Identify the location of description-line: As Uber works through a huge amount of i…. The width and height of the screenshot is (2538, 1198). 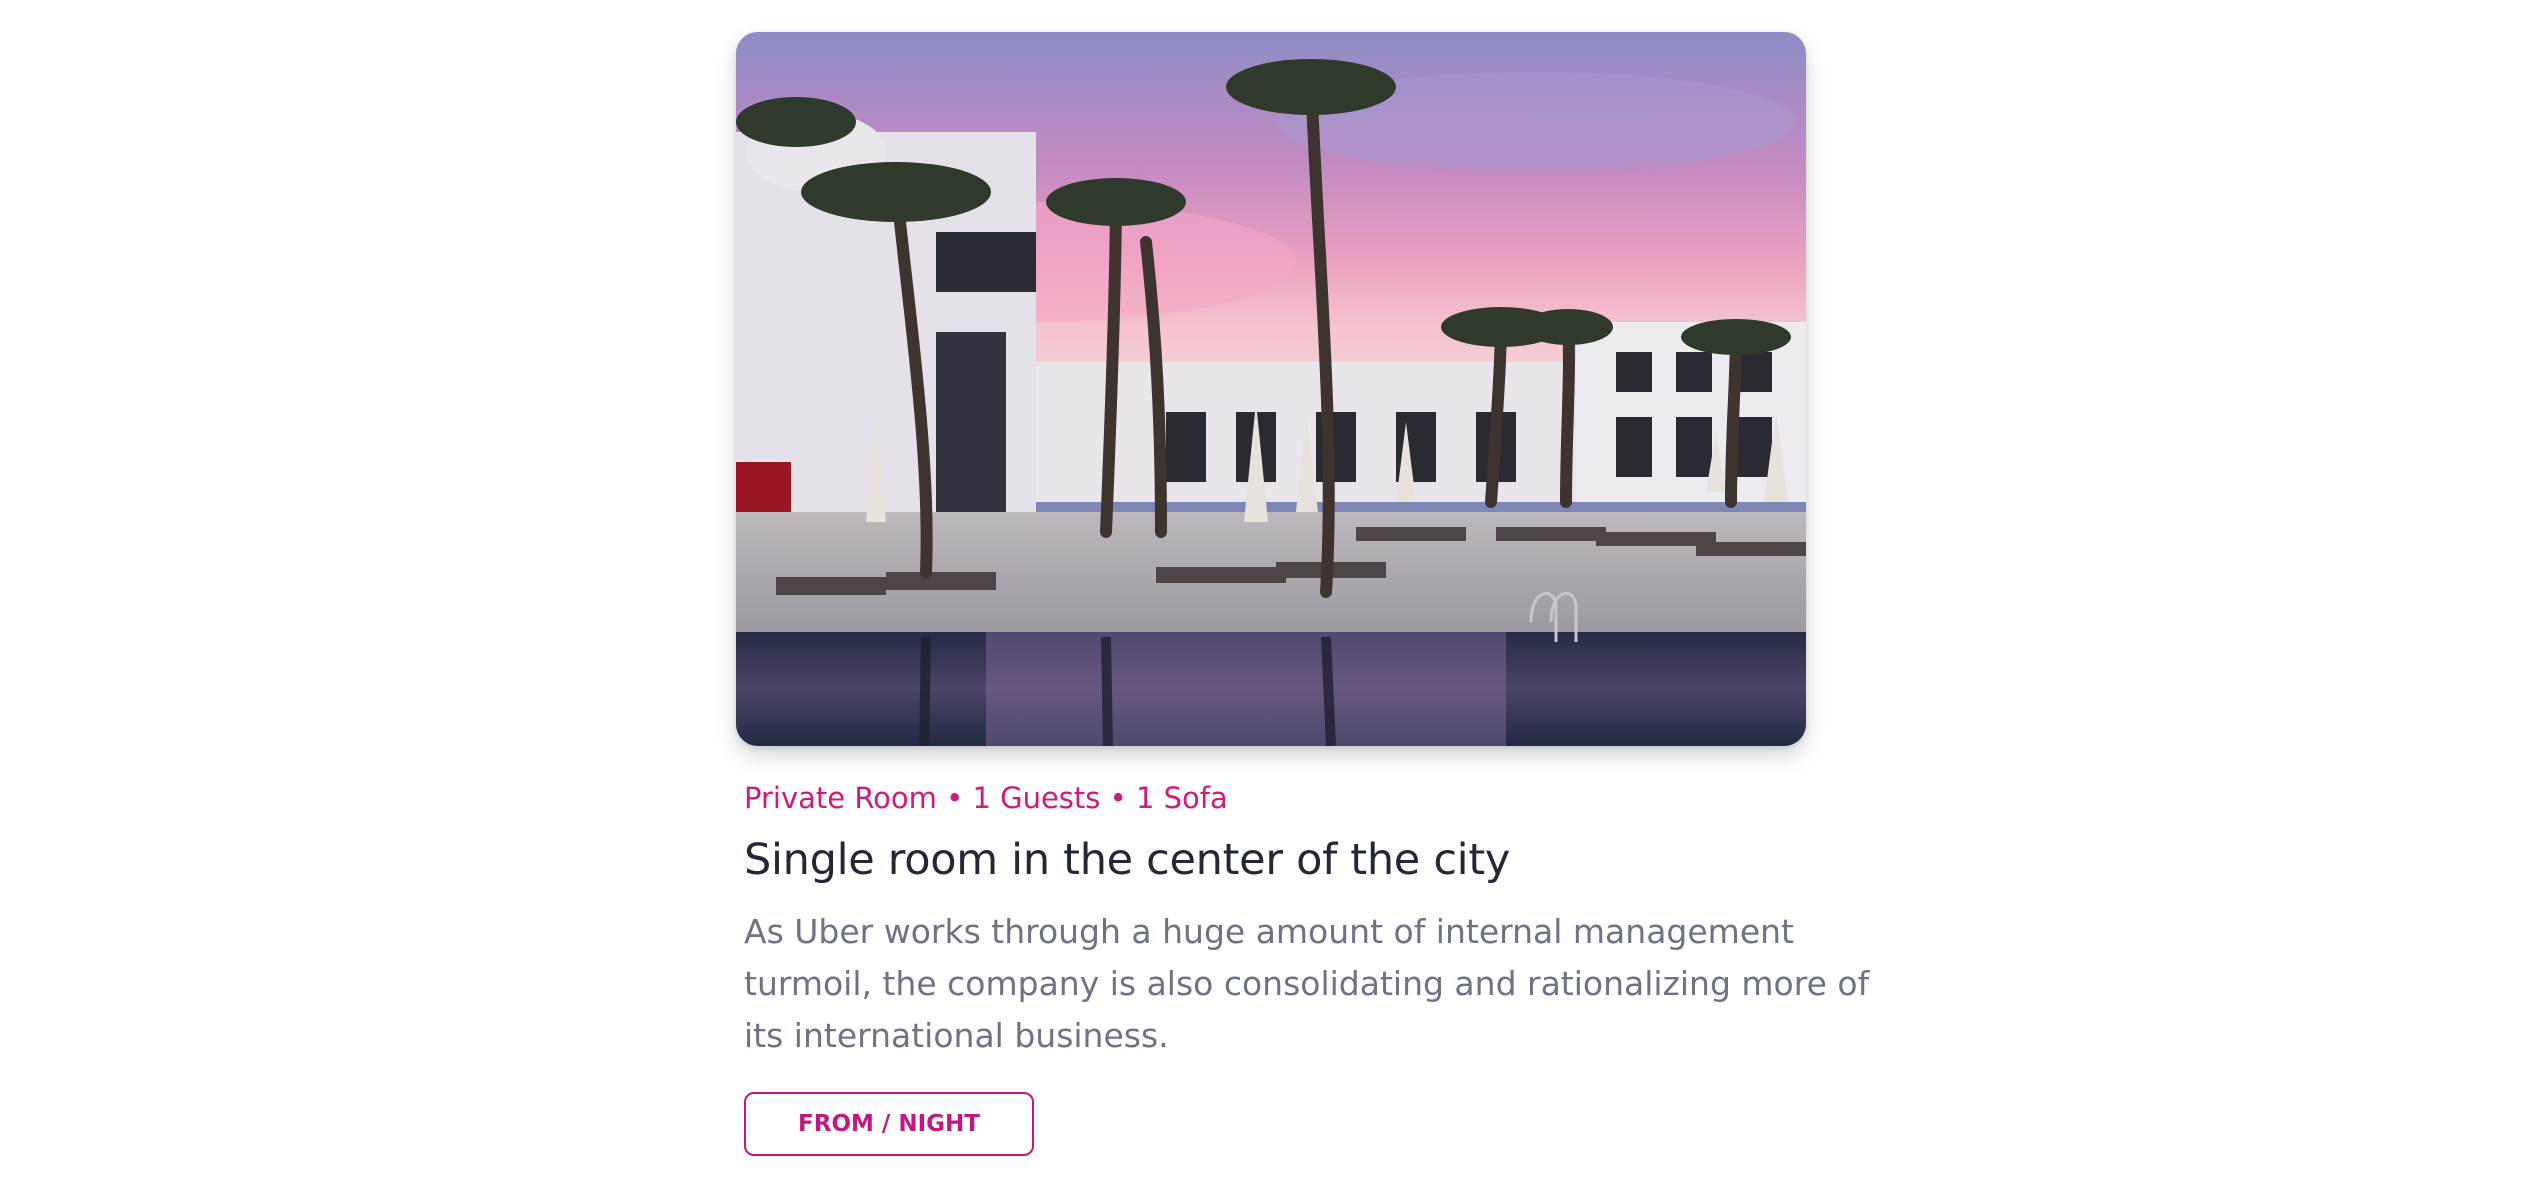
(1269, 931).